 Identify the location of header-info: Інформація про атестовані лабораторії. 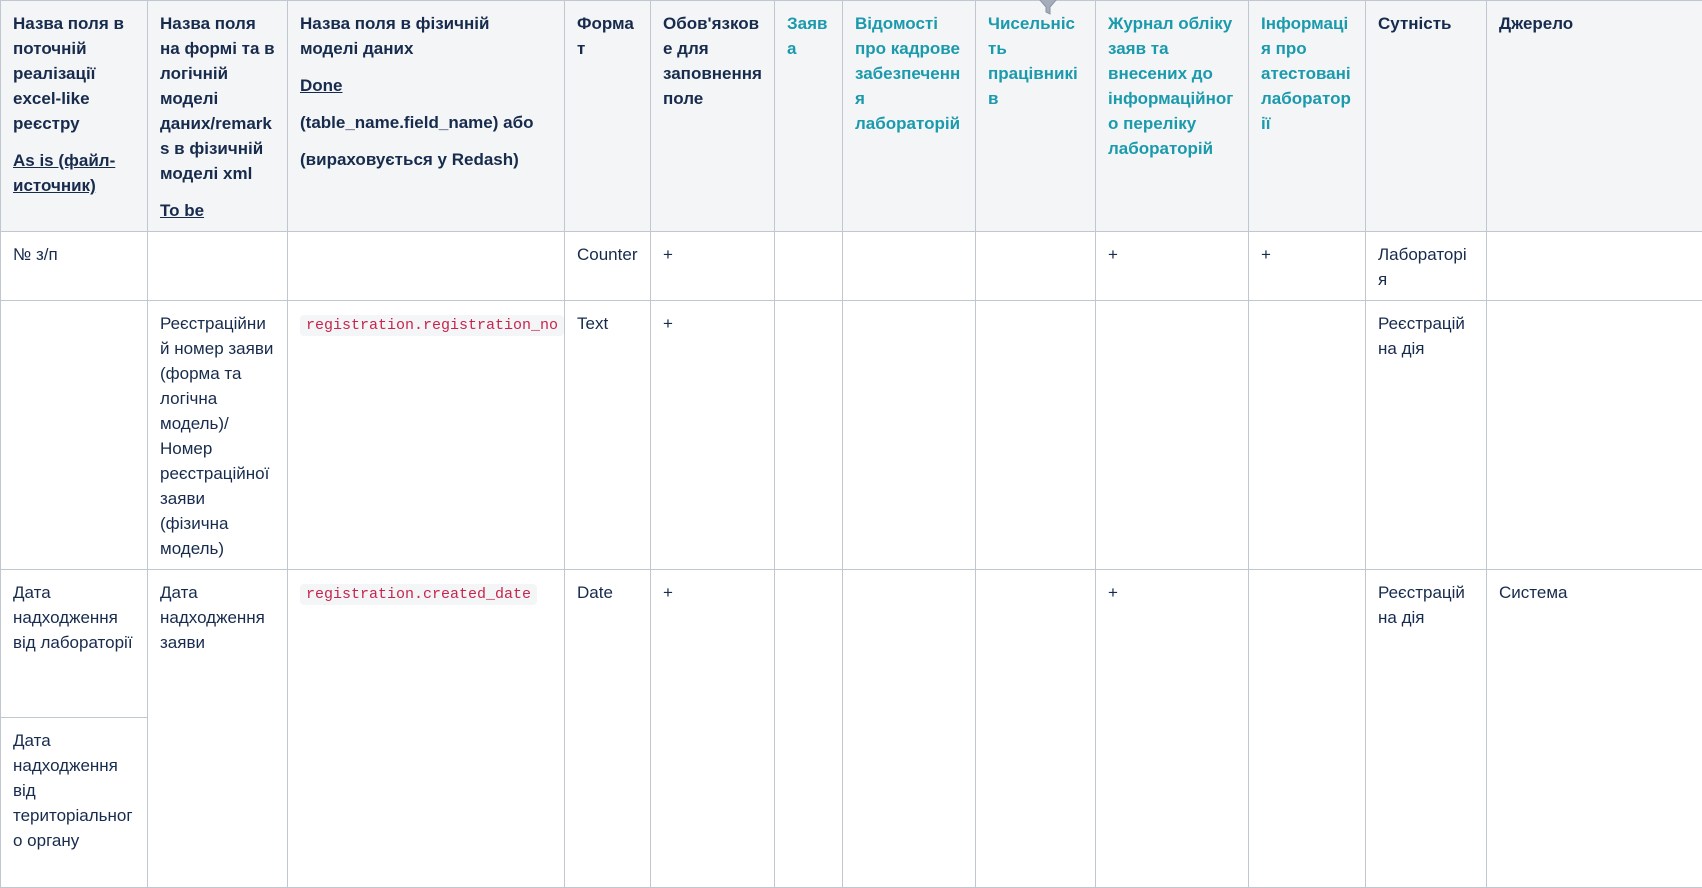
(1307, 116).